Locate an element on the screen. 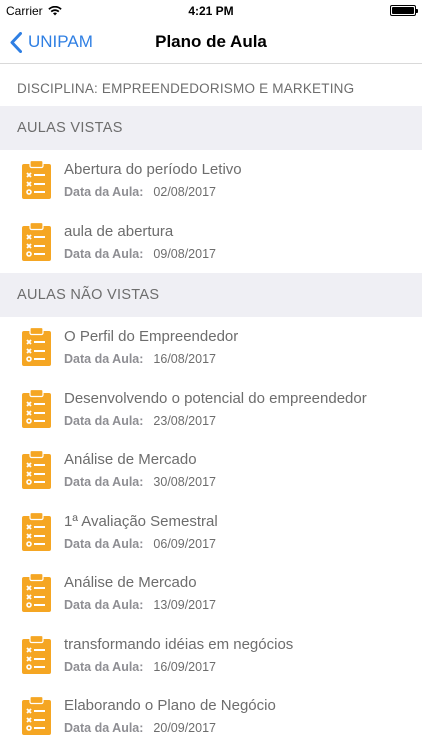 This screenshot has width=422, height=750. lesson-date: 16/08/2017 is located at coordinates (184, 359).